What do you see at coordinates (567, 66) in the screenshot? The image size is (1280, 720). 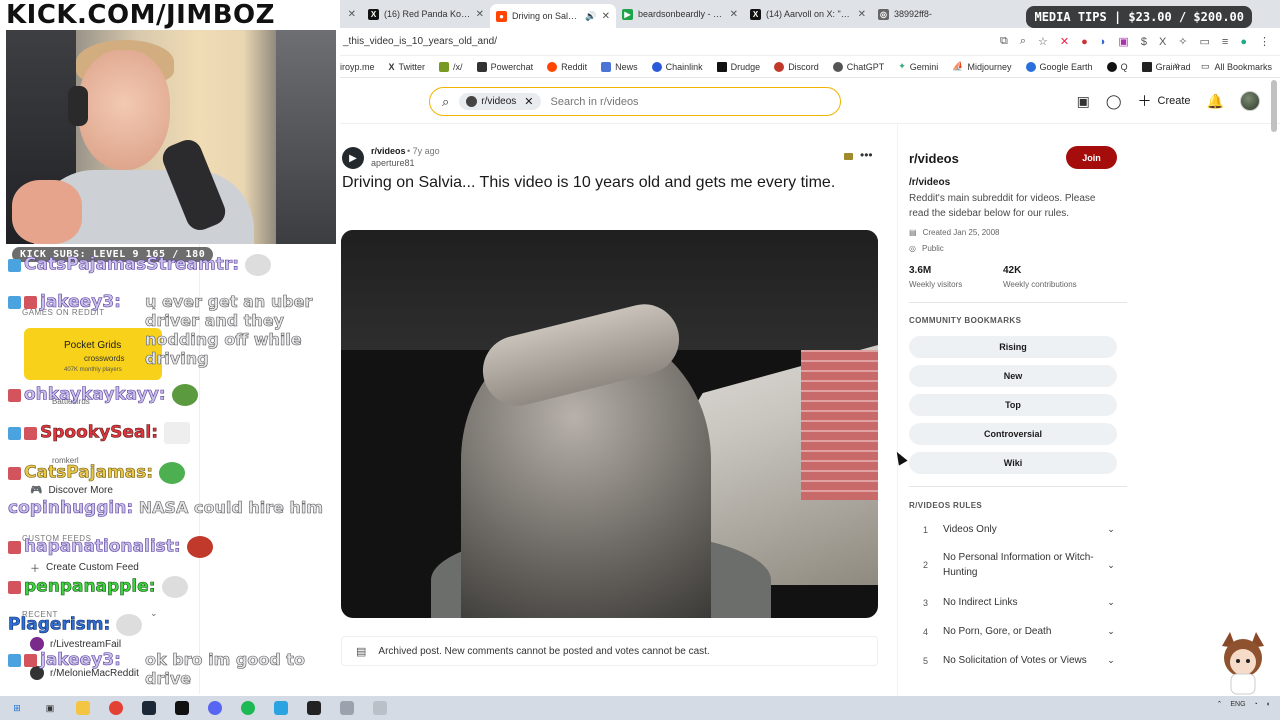 I see `bookmark-item: Reddit` at bounding box center [567, 66].